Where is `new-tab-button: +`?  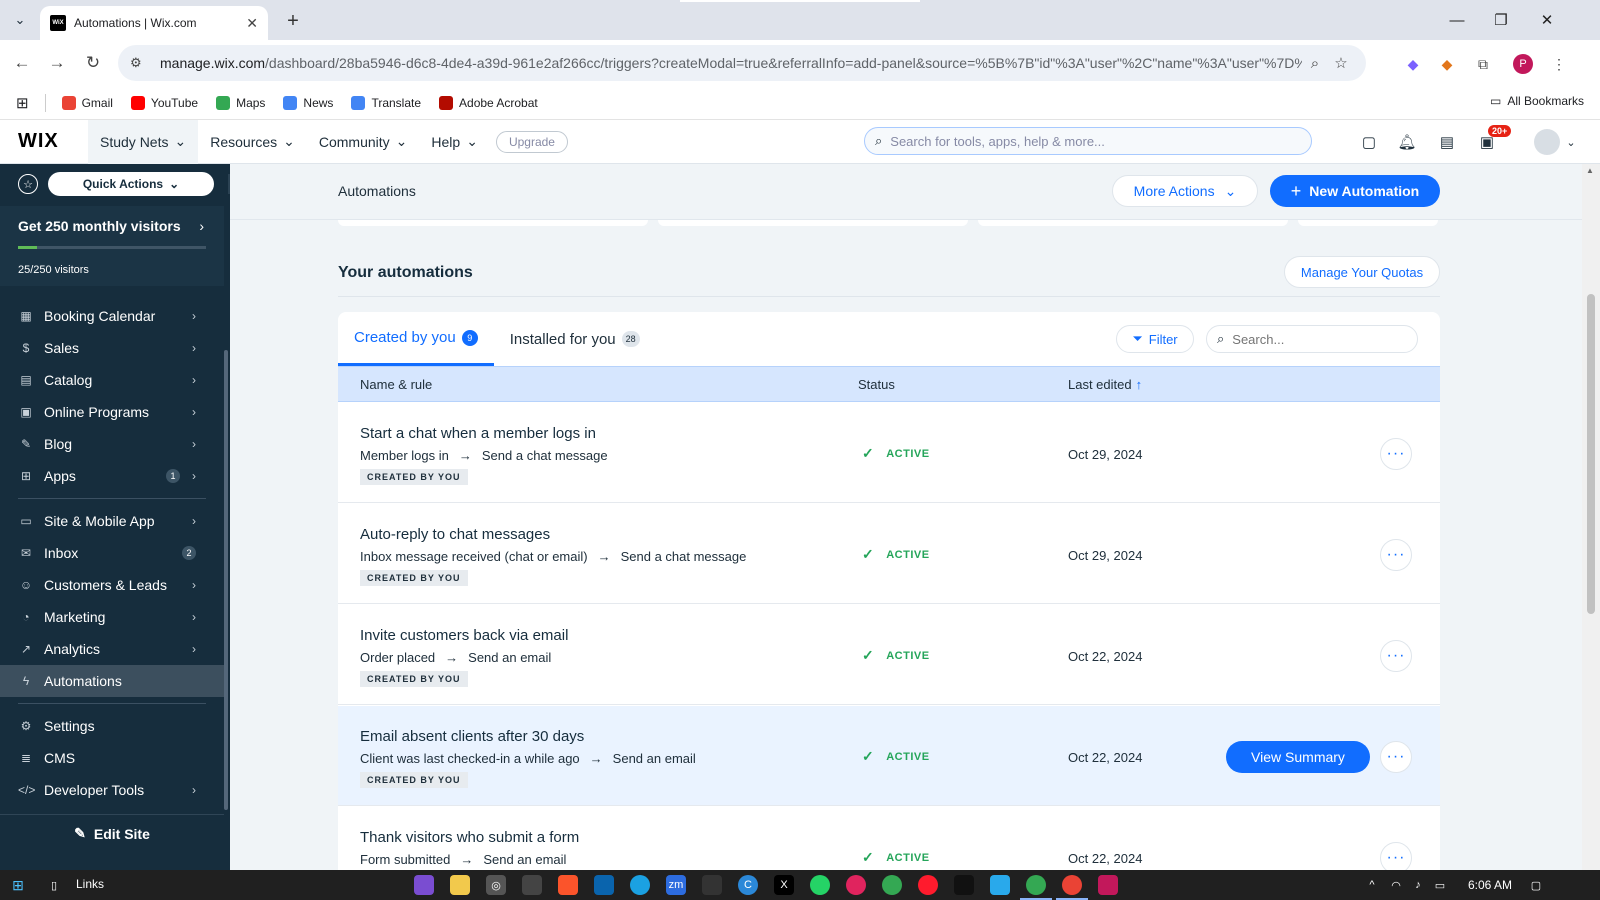 new-tab-button: + is located at coordinates (293, 21).